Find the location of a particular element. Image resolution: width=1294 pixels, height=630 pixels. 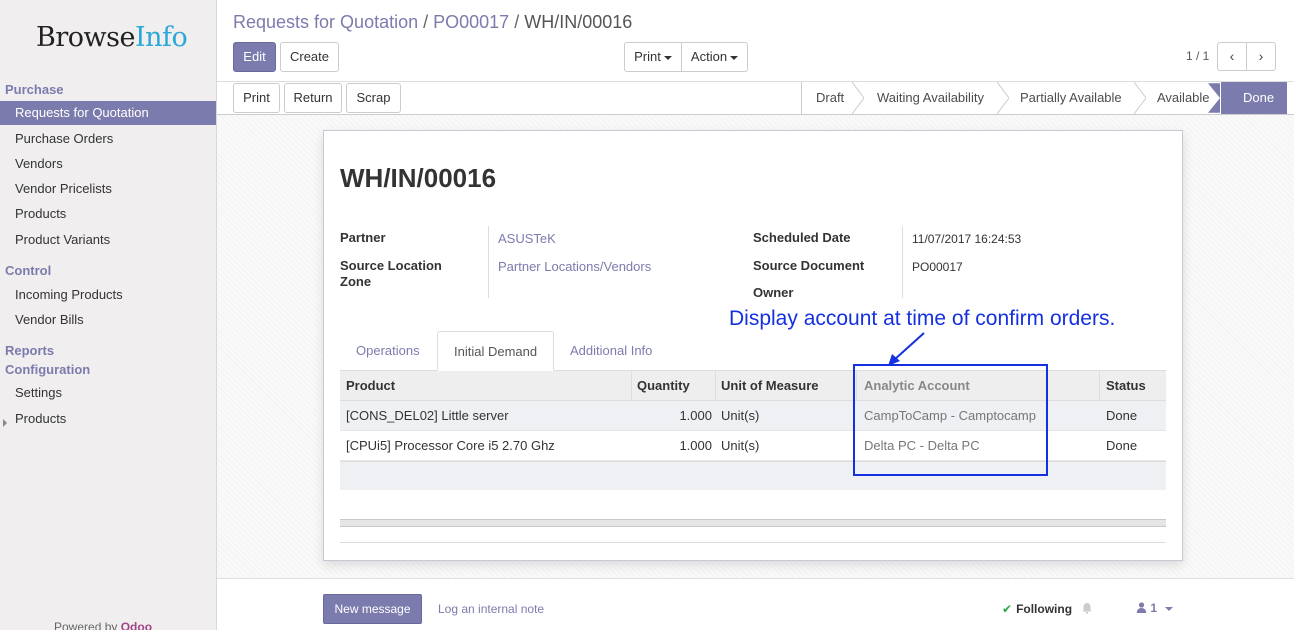

create-button: Create is located at coordinates (309, 57).